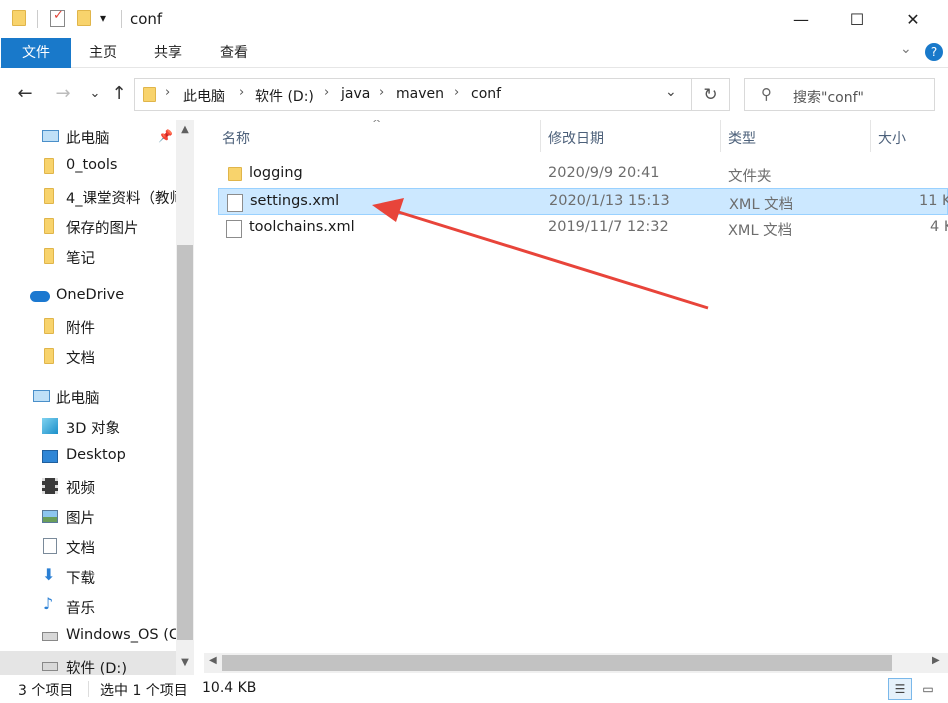 The height and width of the screenshot is (703, 948). Describe the element at coordinates (795, 136) in the screenshot. I see `column-header-type: 类型` at that location.